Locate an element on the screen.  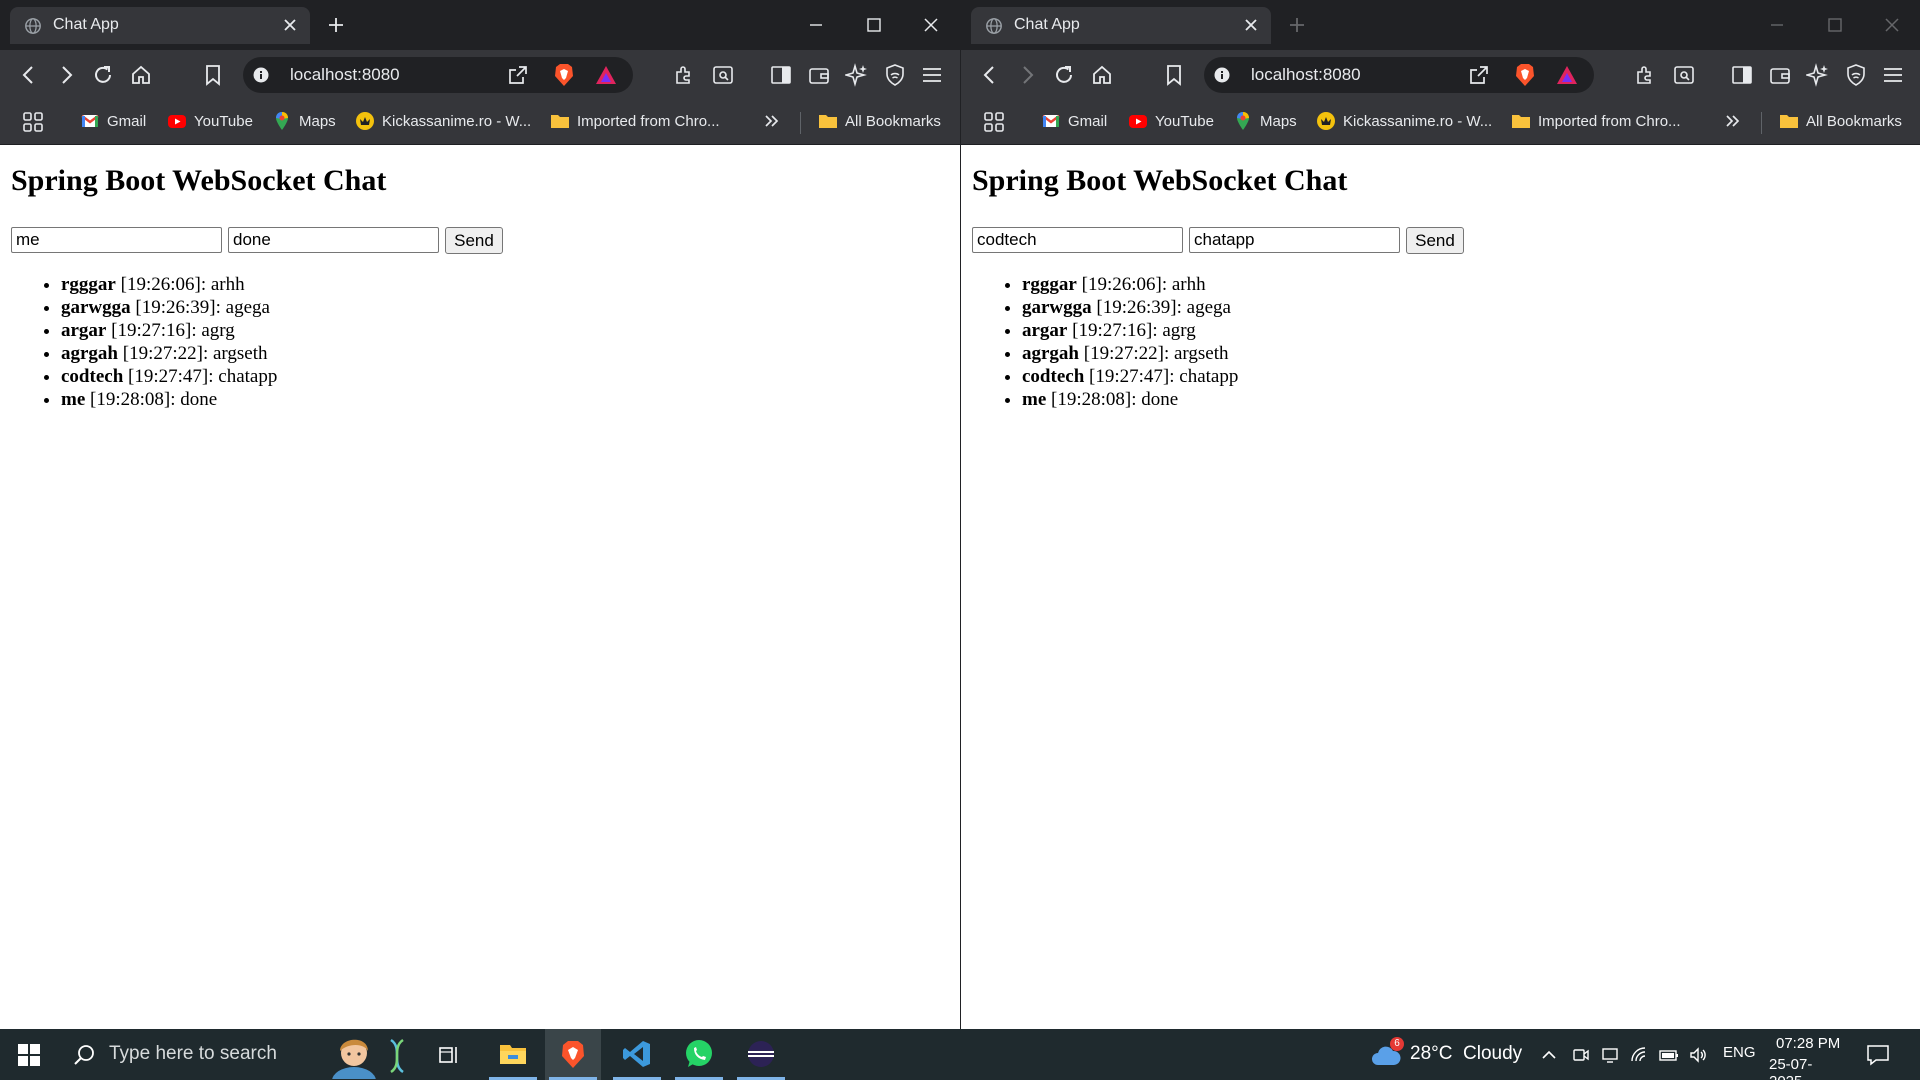
clock: 07:28 PM 25-07-2025 is located at coordinates (1804, 1059).